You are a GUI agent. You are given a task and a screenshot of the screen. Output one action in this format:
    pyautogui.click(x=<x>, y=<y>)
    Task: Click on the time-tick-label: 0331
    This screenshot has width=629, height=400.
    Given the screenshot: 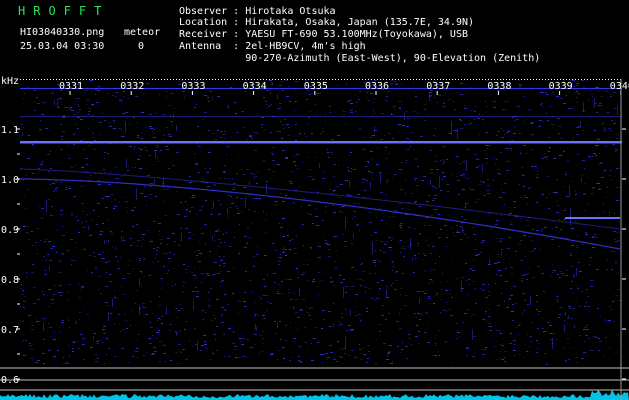 What is the action you would take?
    pyautogui.click(x=71, y=86)
    